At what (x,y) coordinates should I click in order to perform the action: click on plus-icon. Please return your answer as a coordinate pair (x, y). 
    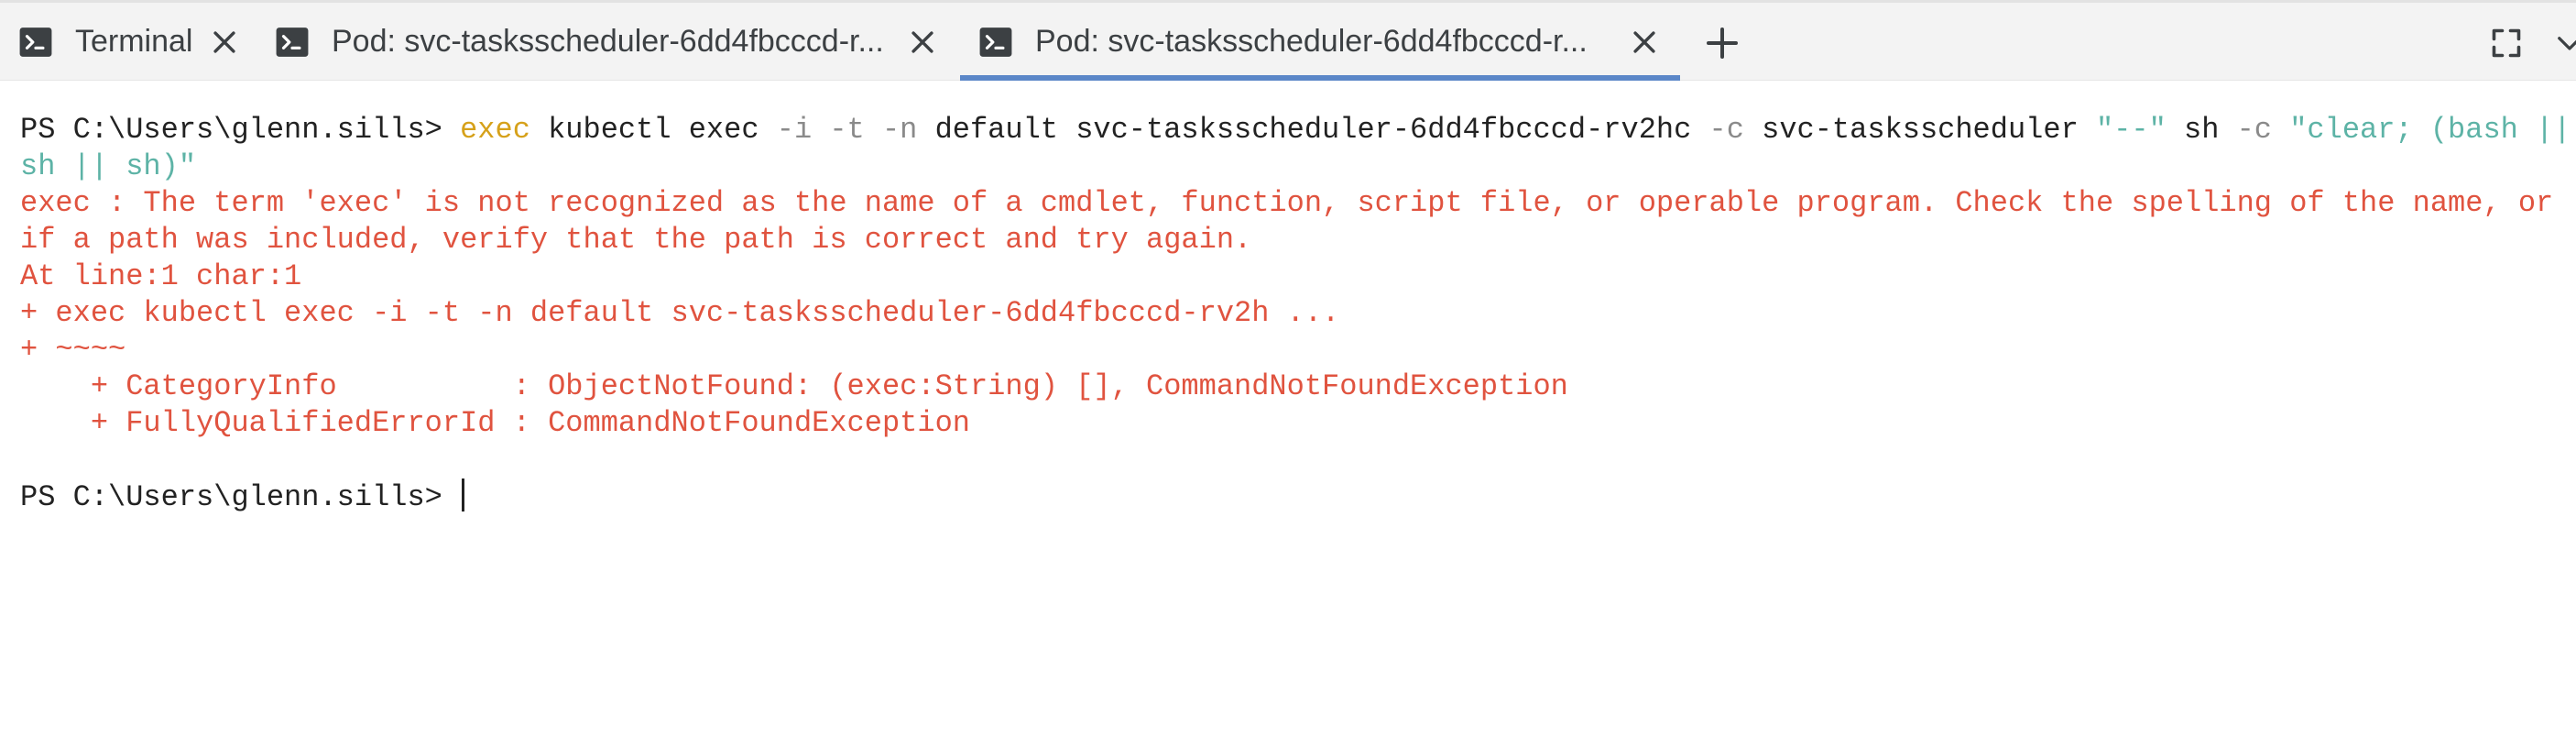
    Looking at the image, I should click on (1723, 43).